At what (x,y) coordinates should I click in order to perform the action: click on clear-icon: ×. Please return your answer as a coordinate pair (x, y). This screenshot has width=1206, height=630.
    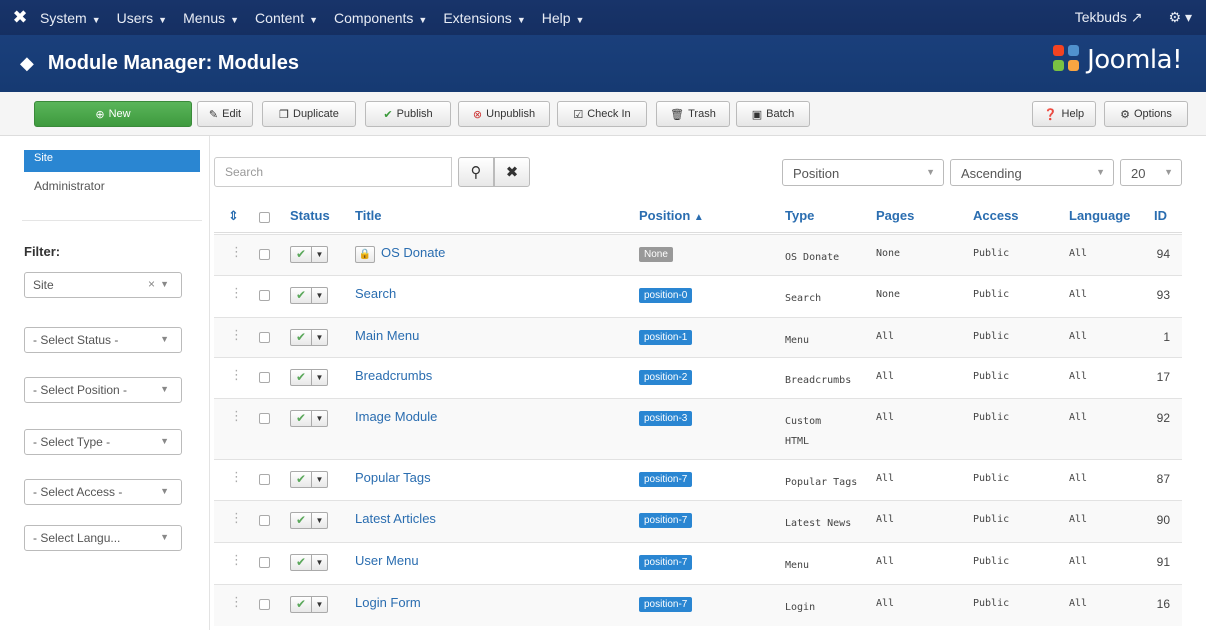
    Looking at the image, I should click on (151, 284).